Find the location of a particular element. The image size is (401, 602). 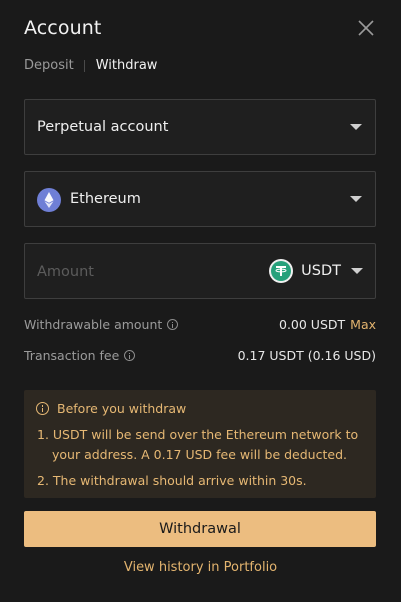

withdrawable-value-wrap: 0.00 USDT Max is located at coordinates (327, 324).